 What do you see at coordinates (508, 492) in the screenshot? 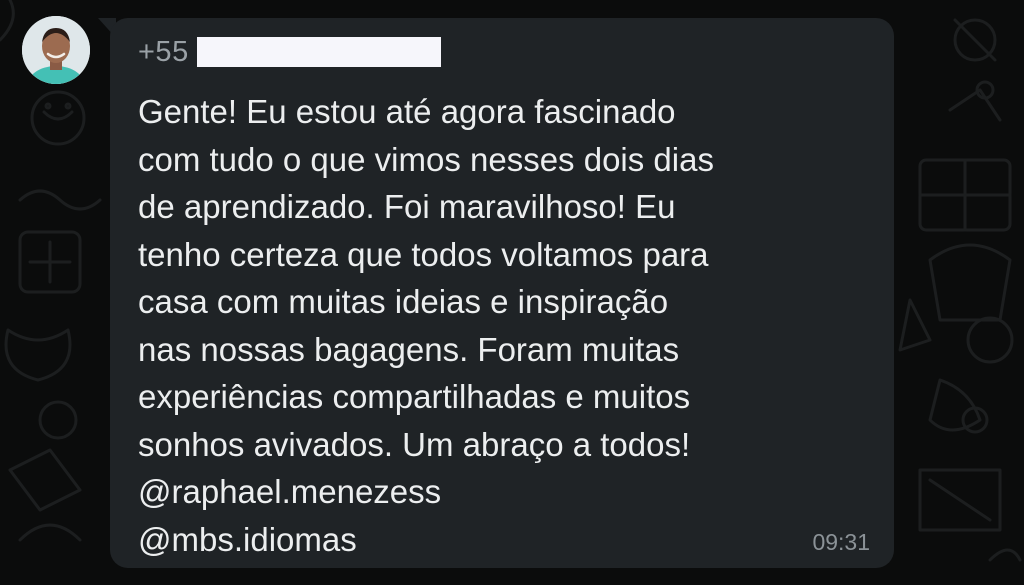
I see `mention-link: @raphael.menezess` at bounding box center [508, 492].